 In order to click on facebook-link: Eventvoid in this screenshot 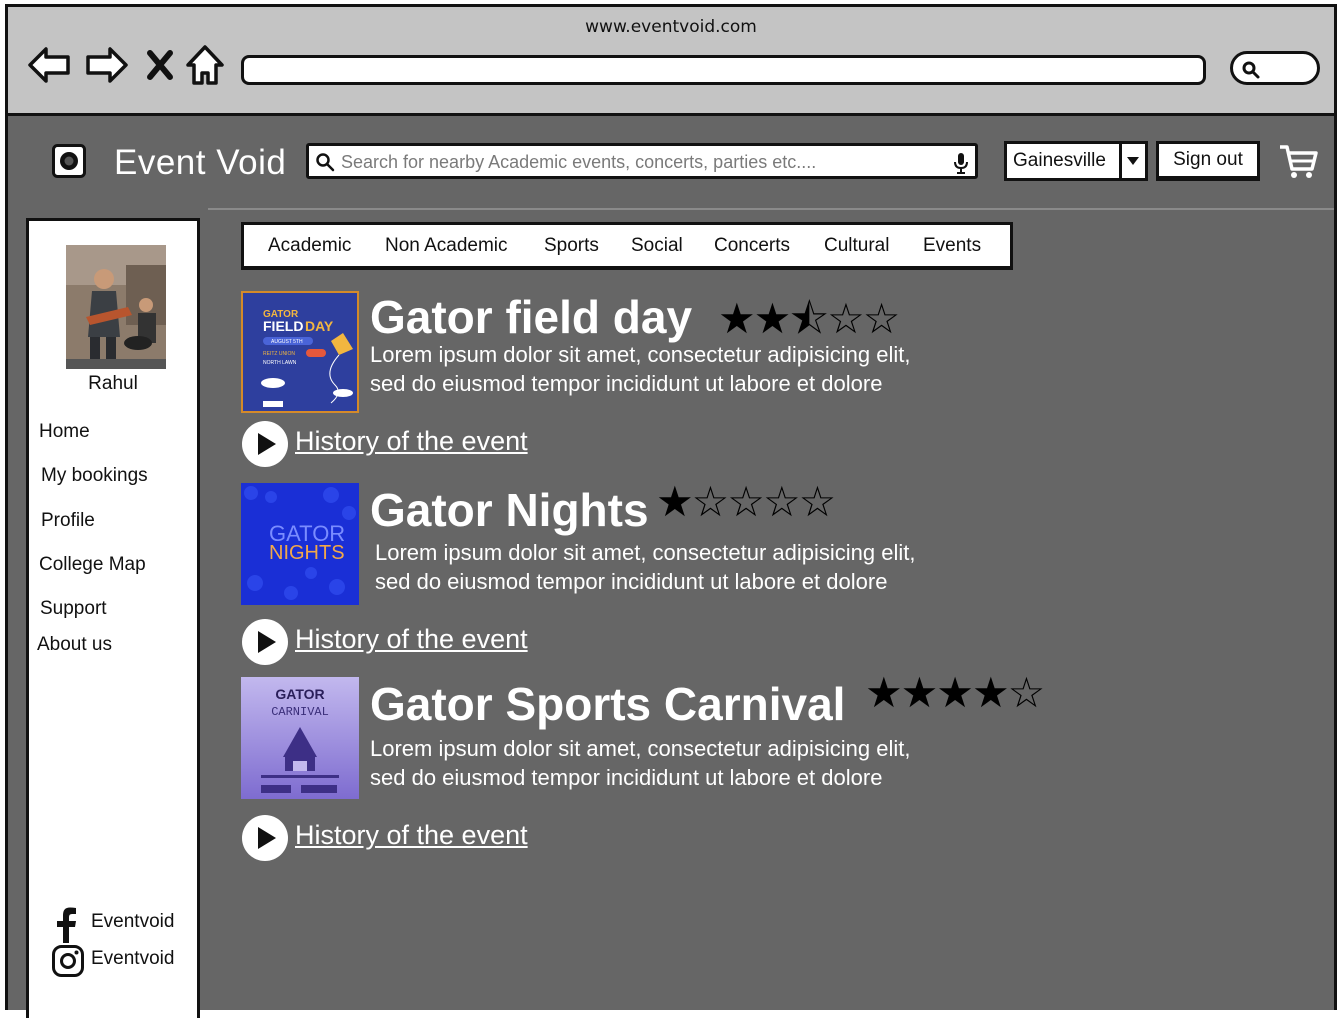, I will do `click(121, 925)`.